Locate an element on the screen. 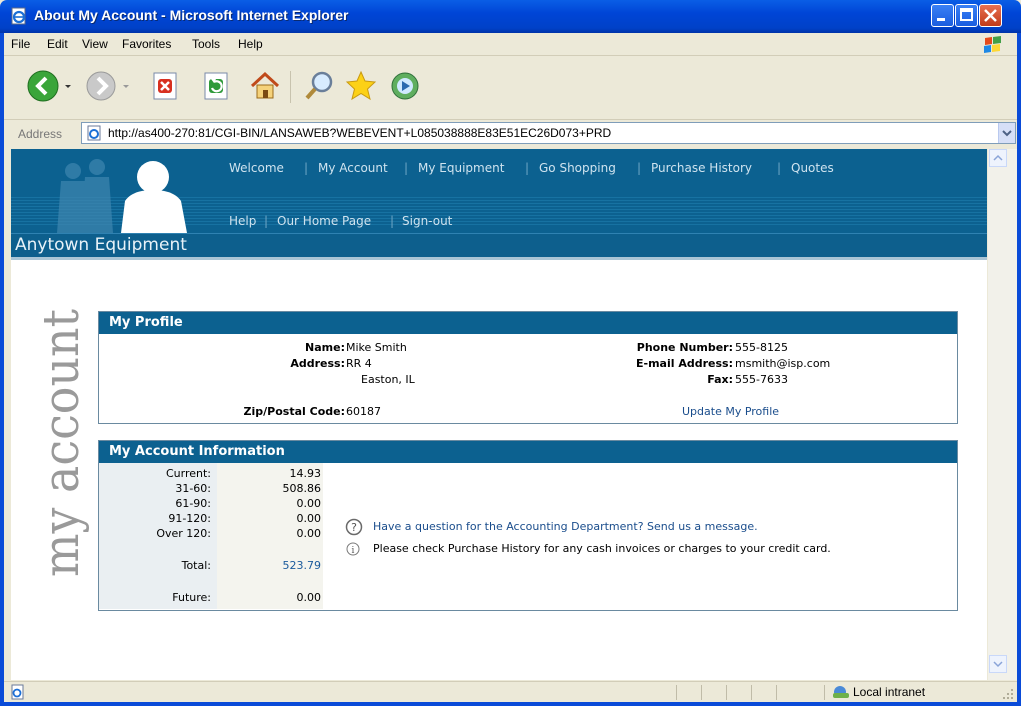  svg-text: i is located at coordinates (353, 551).